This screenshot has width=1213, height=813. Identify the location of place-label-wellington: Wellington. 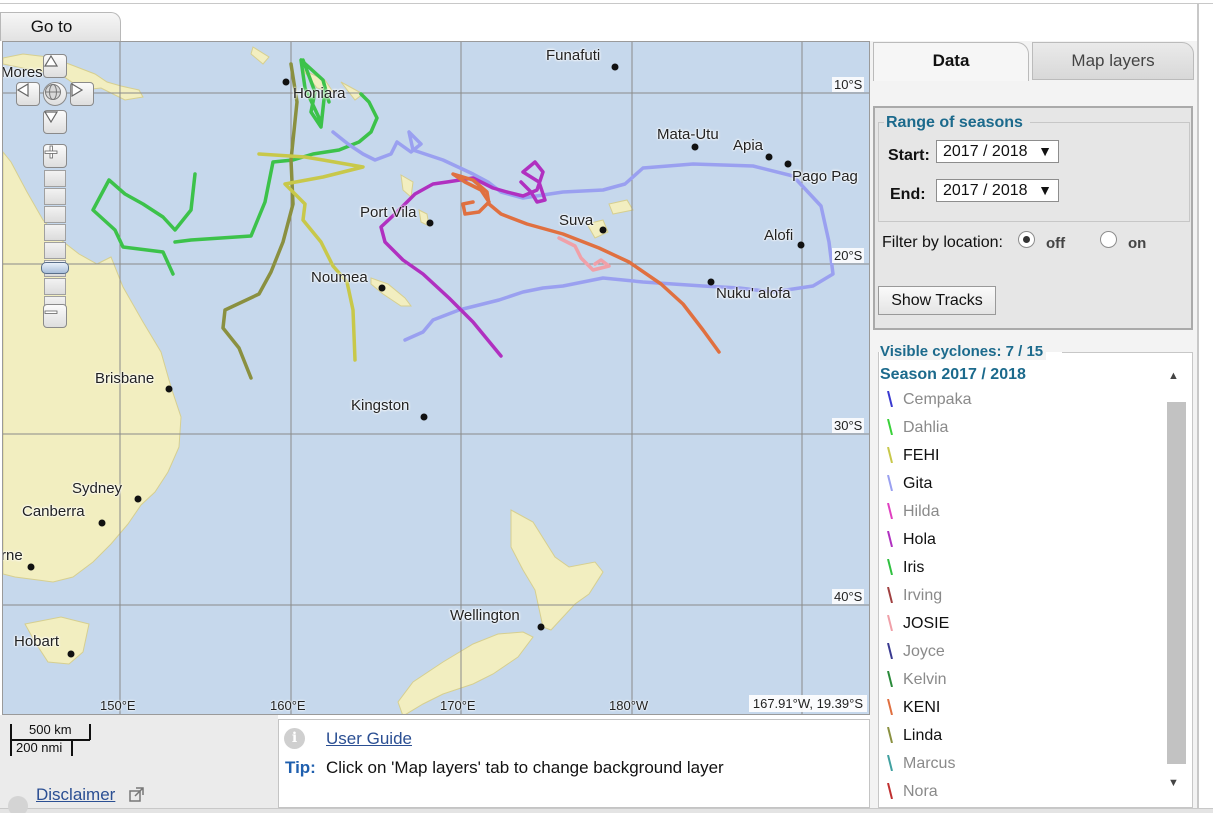
(485, 615).